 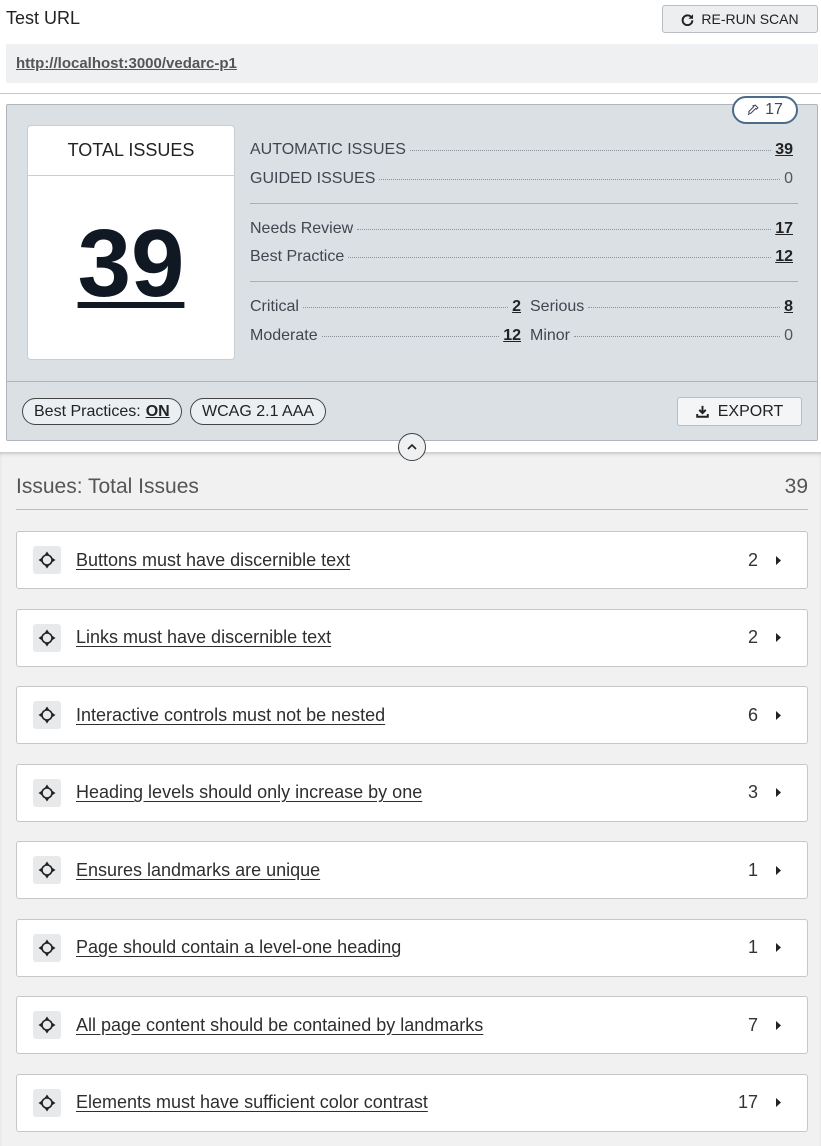 What do you see at coordinates (412, 492) in the screenshot?
I see `issues-header: Issues: Total Issues 39` at bounding box center [412, 492].